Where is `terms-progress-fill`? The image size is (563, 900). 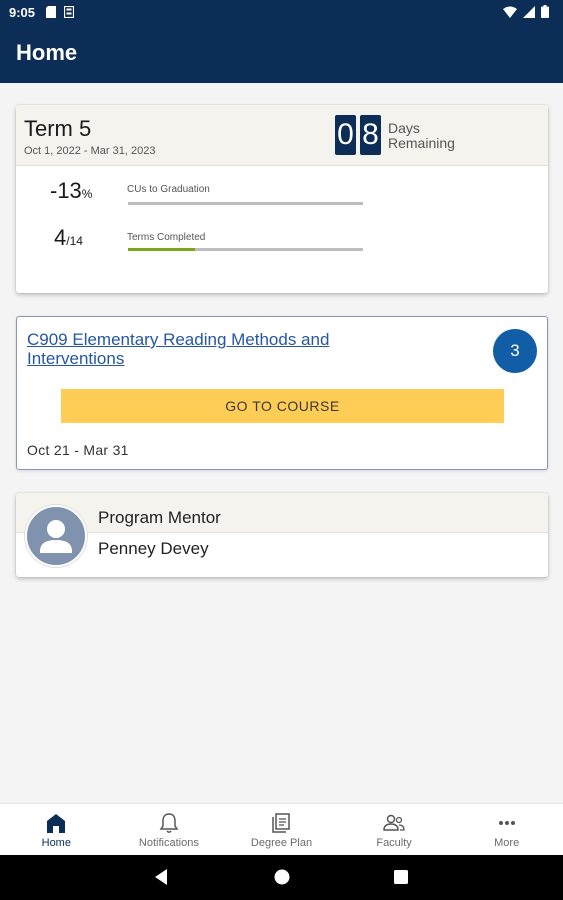
terms-progress-fill is located at coordinates (162, 249).